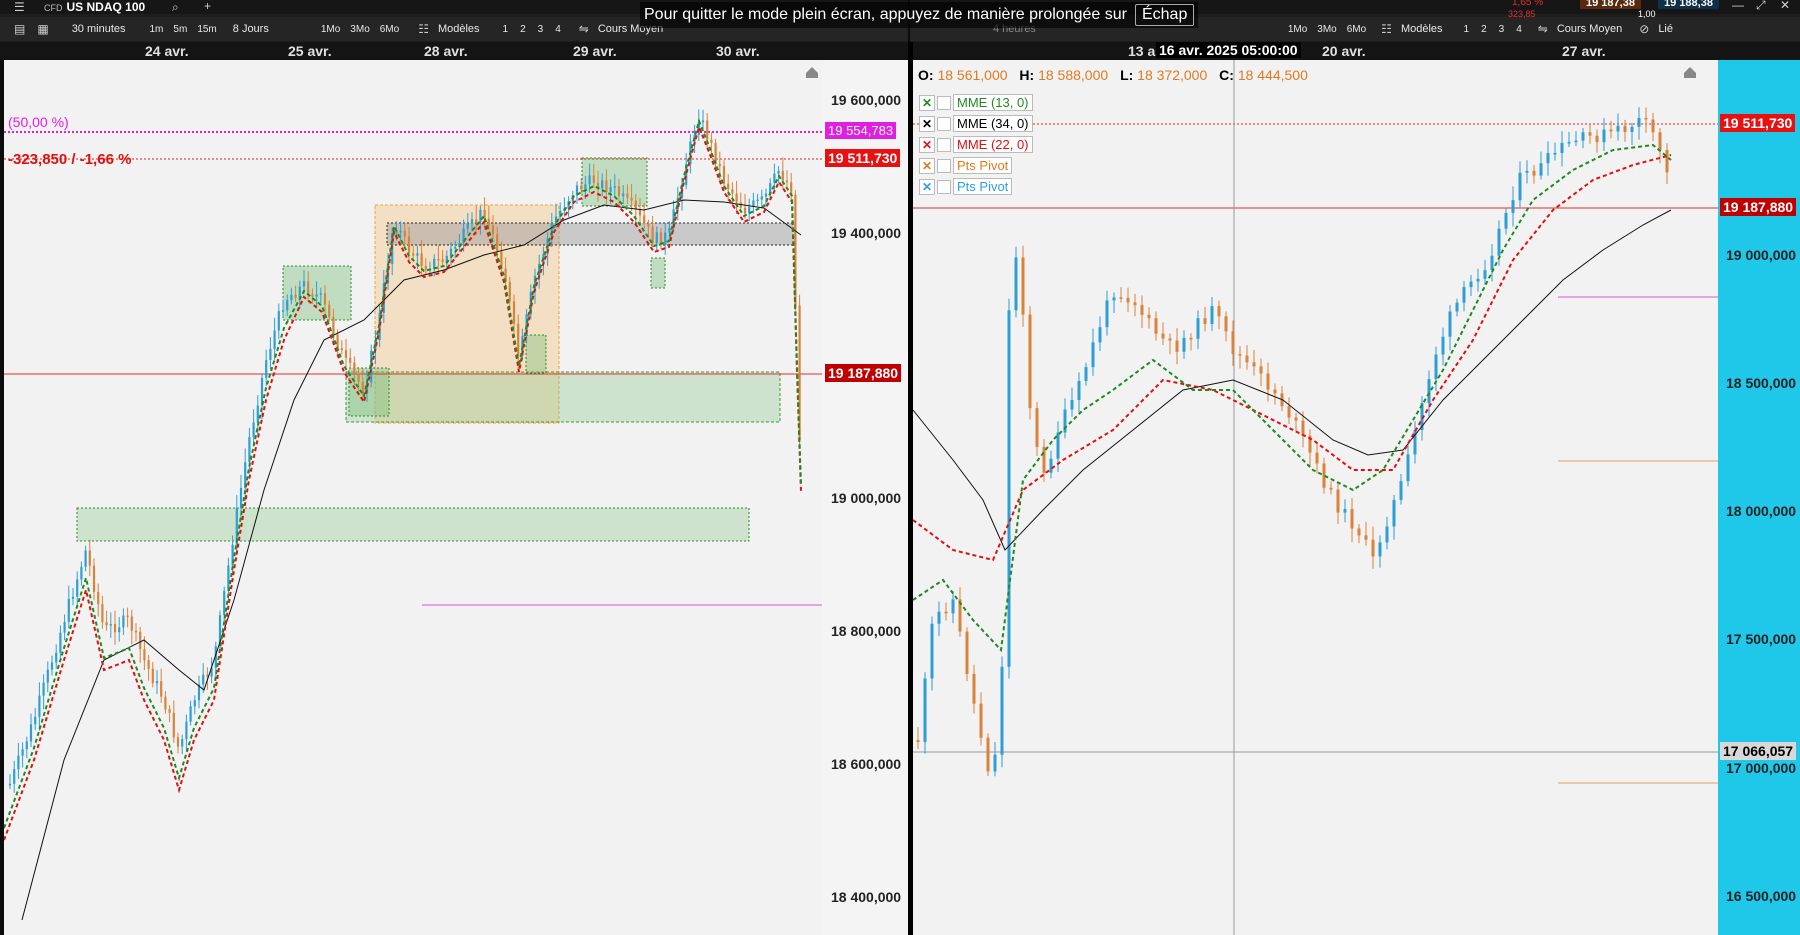  What do you see at coordinates (1543, 29) in the screenshot?
I see `right-price-type-icon: ⇋` at bounding box center [1543, 29].